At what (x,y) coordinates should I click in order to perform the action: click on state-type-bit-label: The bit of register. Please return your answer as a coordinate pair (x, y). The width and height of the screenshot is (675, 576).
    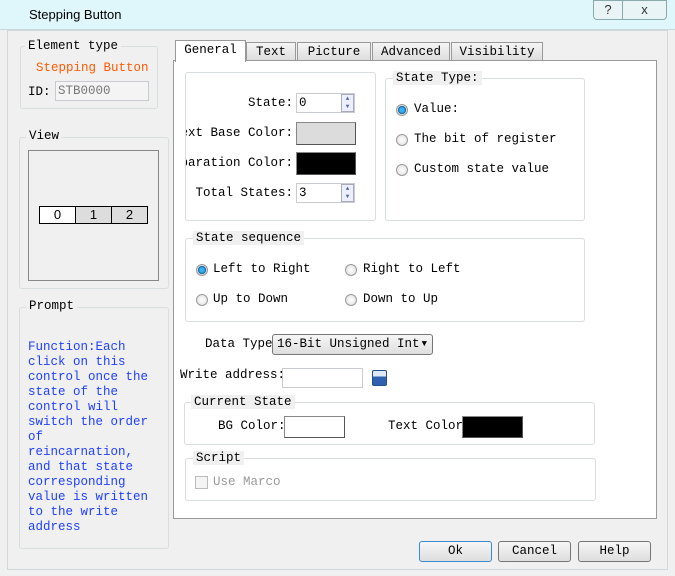
    Looking at the image, I should click on (485, 139).